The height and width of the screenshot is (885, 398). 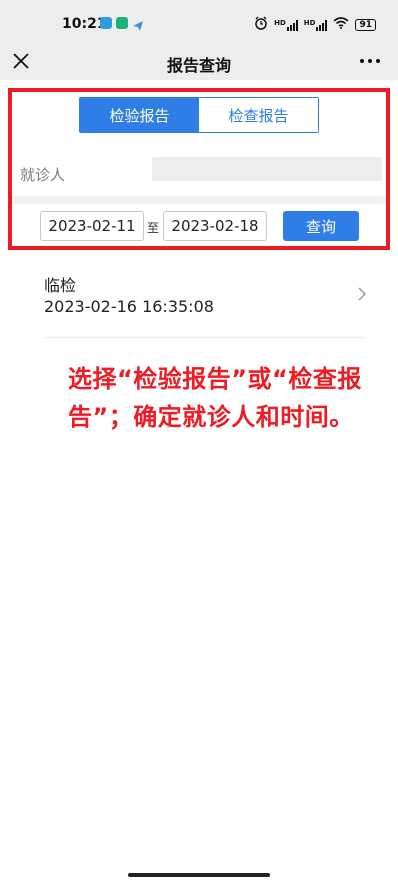 I want to click on tab-exam-report: 检查报告, so click(x=258, y=115).